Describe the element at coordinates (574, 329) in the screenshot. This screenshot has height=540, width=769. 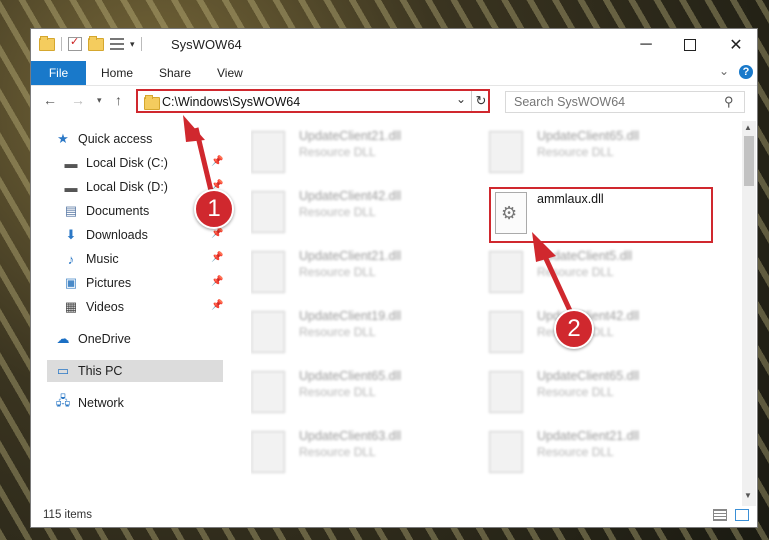
I see `annotation-badge-2: 2` at that location.